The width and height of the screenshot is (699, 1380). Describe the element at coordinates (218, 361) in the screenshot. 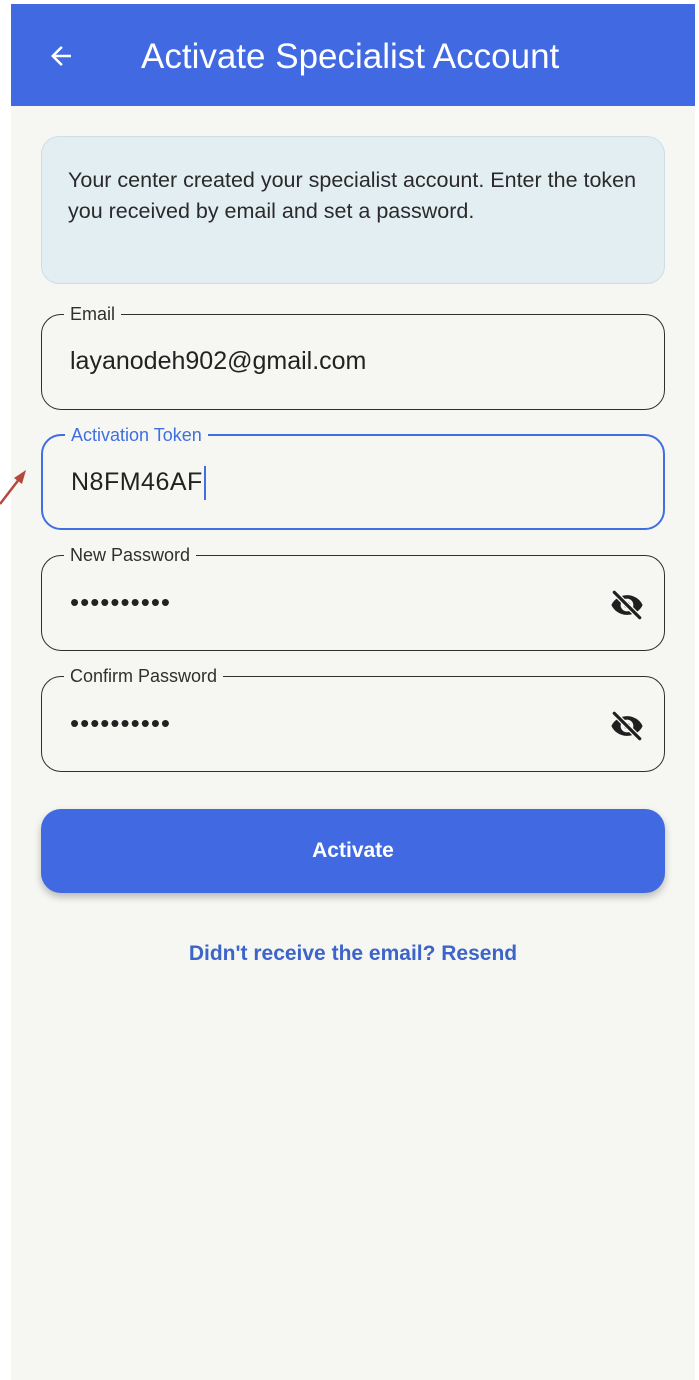

I see `email-input: layanodeh902@gmail.com` at that location.